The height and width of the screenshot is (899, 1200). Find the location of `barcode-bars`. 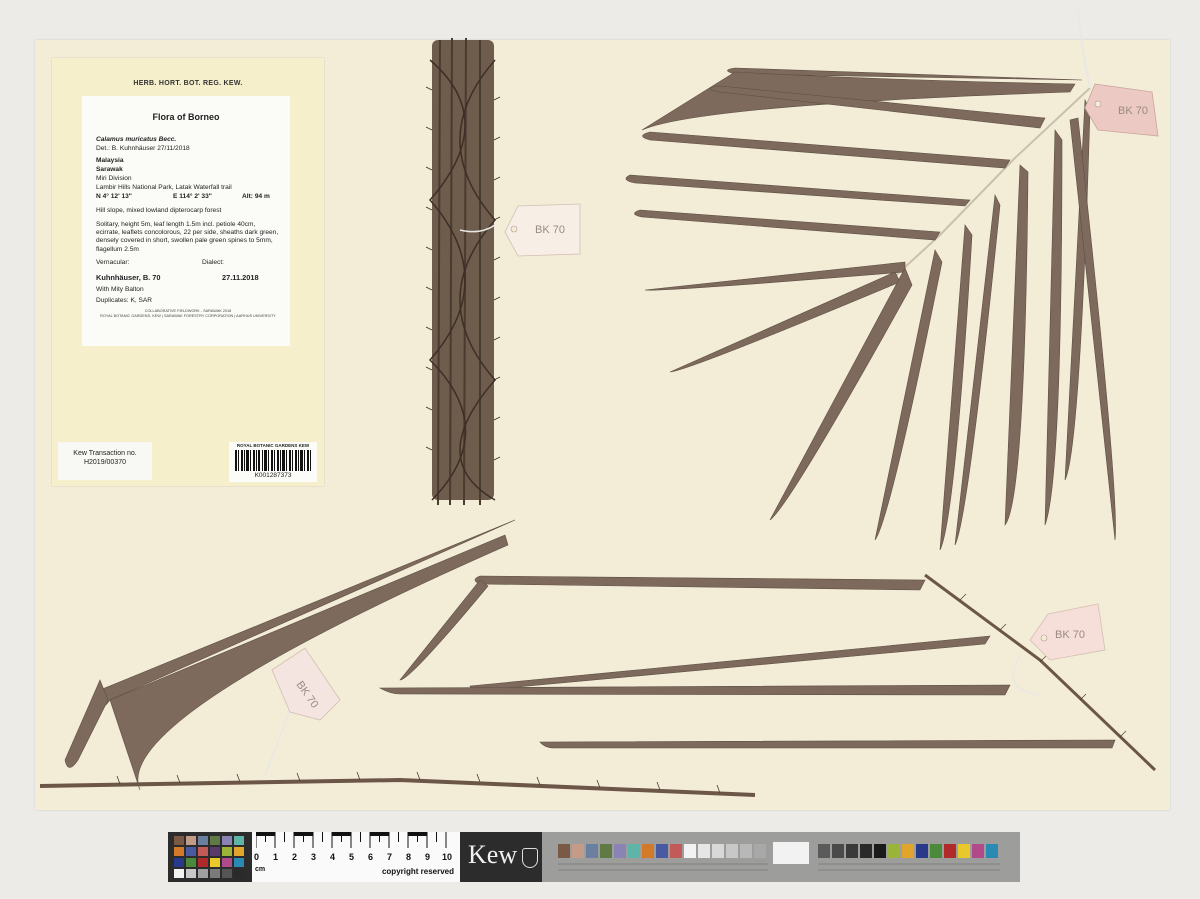

barcode-bars is located at coordinates (273, 460).